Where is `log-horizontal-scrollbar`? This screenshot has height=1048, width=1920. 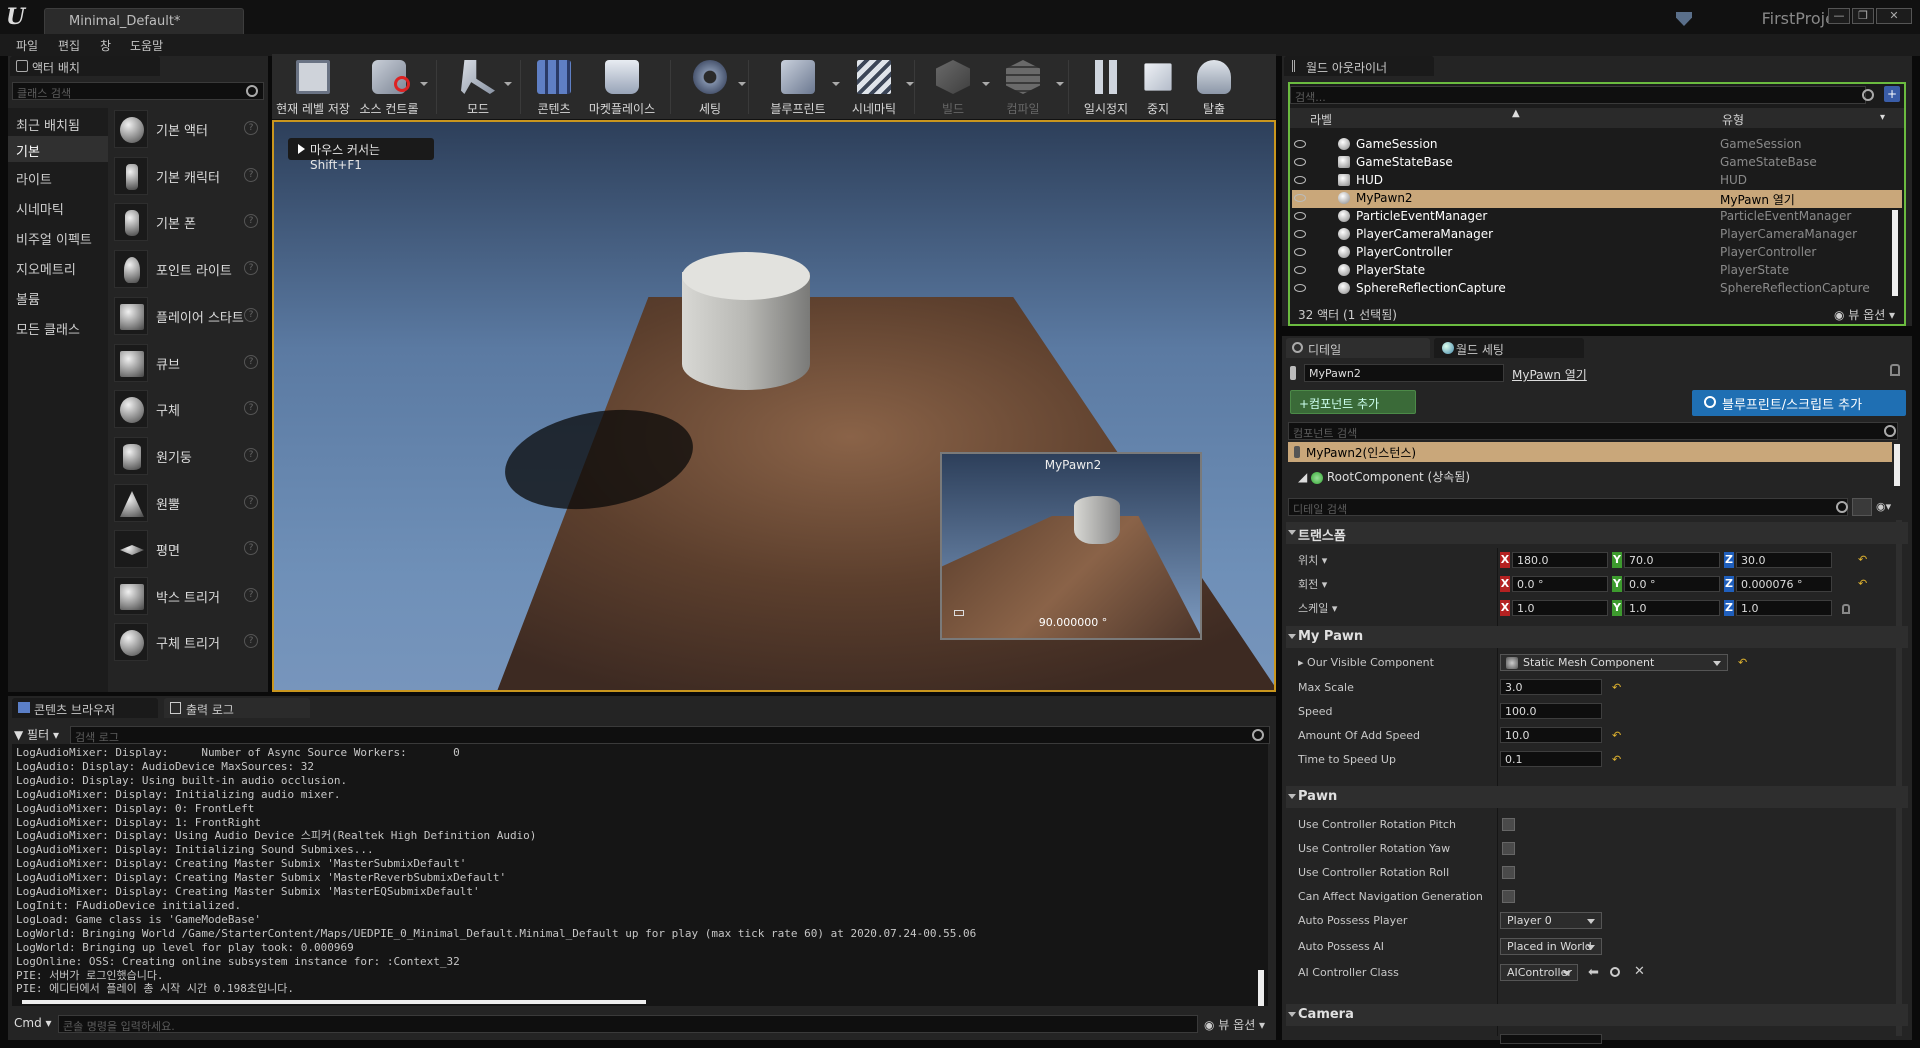 log-horizontal-scrollbar is located at coordinates (334, 1002).